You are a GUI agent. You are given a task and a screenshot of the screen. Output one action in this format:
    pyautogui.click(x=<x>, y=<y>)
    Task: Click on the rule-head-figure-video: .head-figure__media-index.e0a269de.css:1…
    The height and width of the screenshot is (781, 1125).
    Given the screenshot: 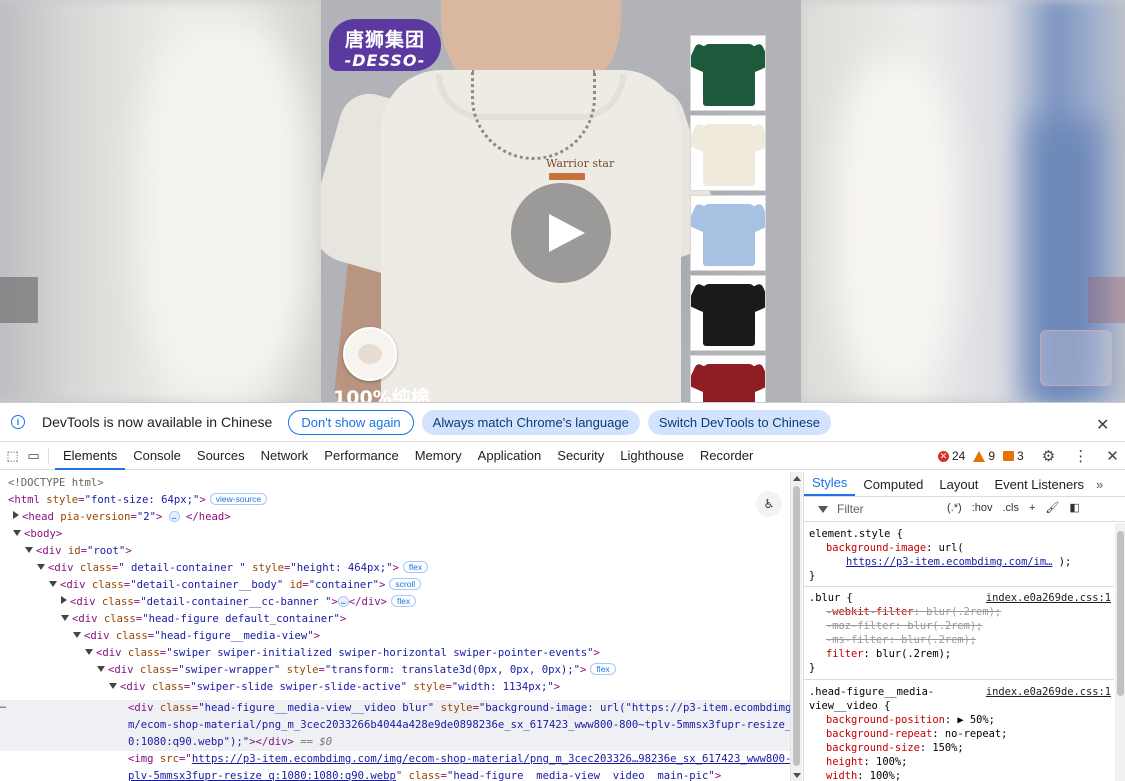 What is the action you would take?
    pyautogui.click(x=961, y=733)
    